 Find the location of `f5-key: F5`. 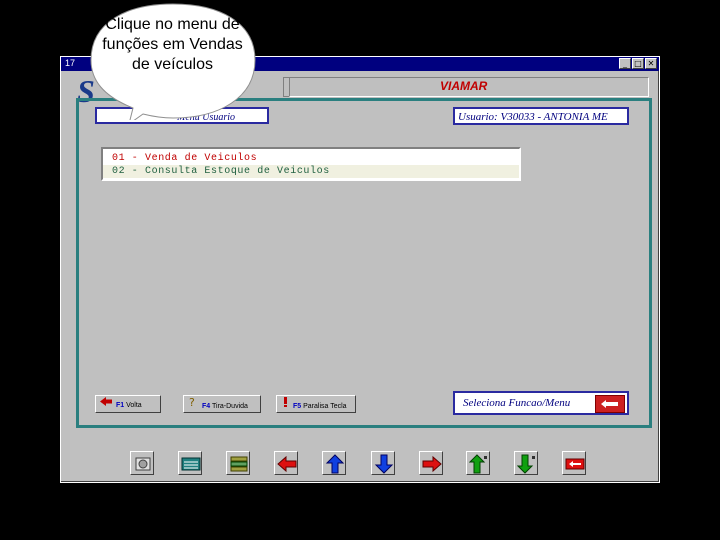

f5-key: F5 is located at coordinates (297, 406).